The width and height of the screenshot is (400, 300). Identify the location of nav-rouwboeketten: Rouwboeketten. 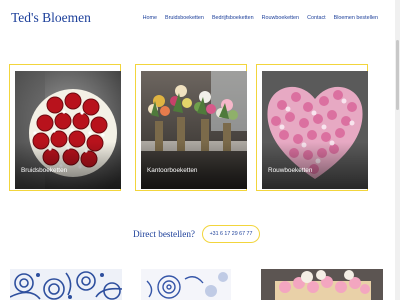
(280, 18).